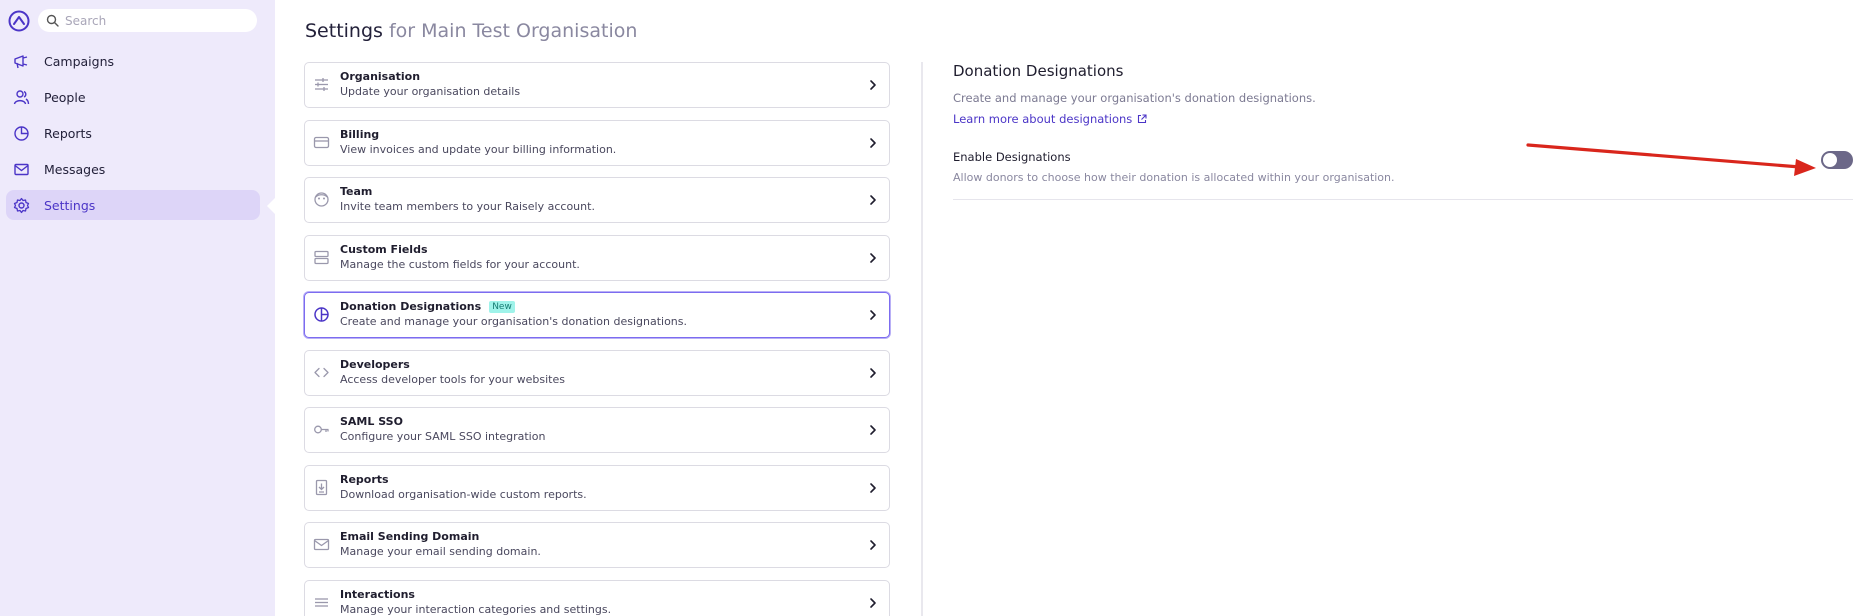 This screenshot has height=616, width=1868. Describe the element at coordinates (75, 169) in the screenshot. I see `sidebar-item-label: Messages` at that location.